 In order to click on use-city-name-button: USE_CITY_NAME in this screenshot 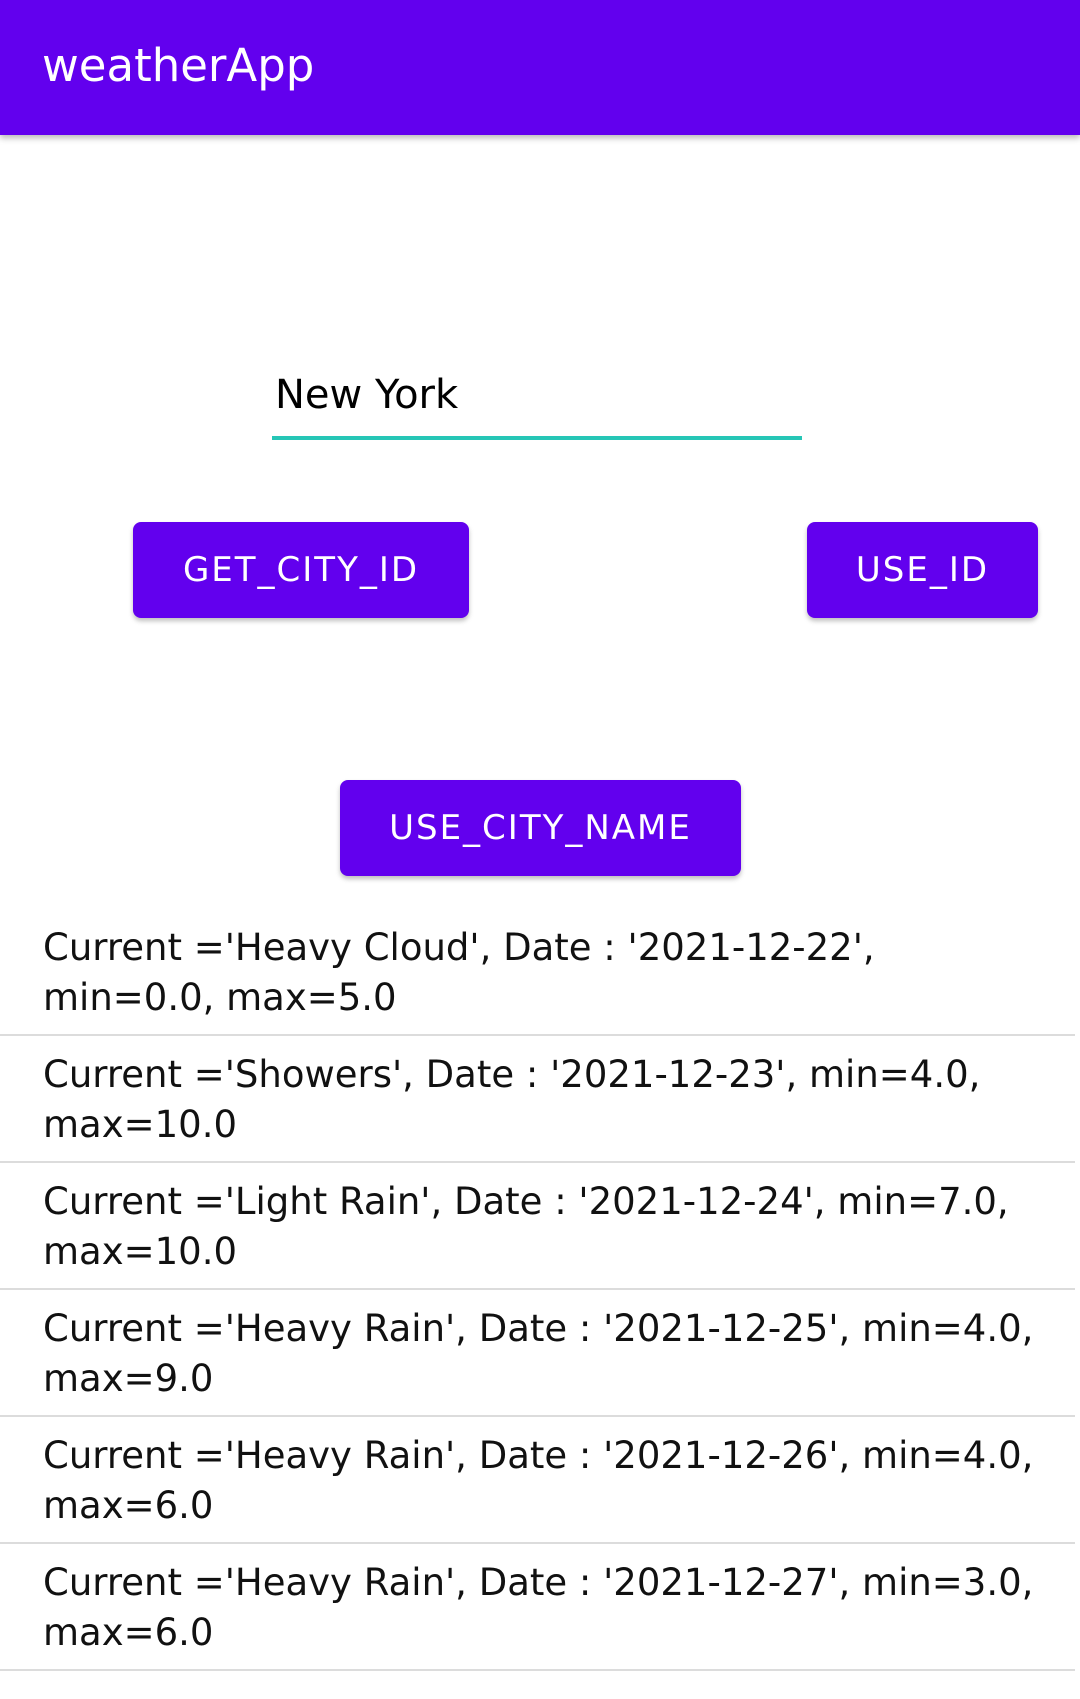, I will do `click(540, 828)`.